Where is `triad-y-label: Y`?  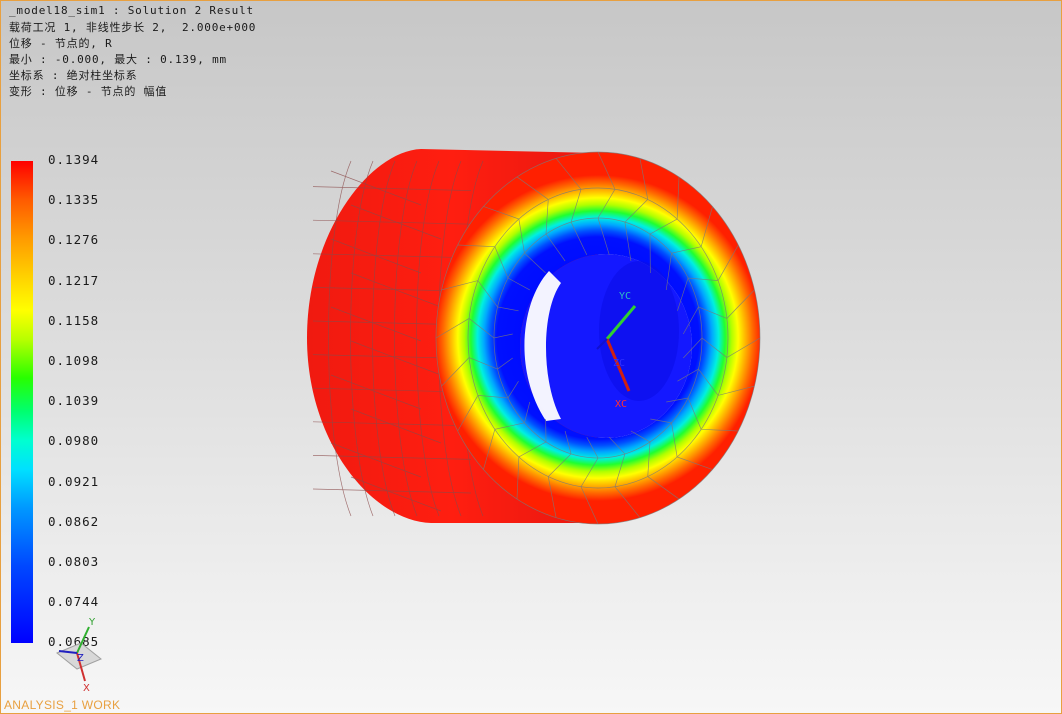
triad-y-label: Y is located at coordinates (92, 622).